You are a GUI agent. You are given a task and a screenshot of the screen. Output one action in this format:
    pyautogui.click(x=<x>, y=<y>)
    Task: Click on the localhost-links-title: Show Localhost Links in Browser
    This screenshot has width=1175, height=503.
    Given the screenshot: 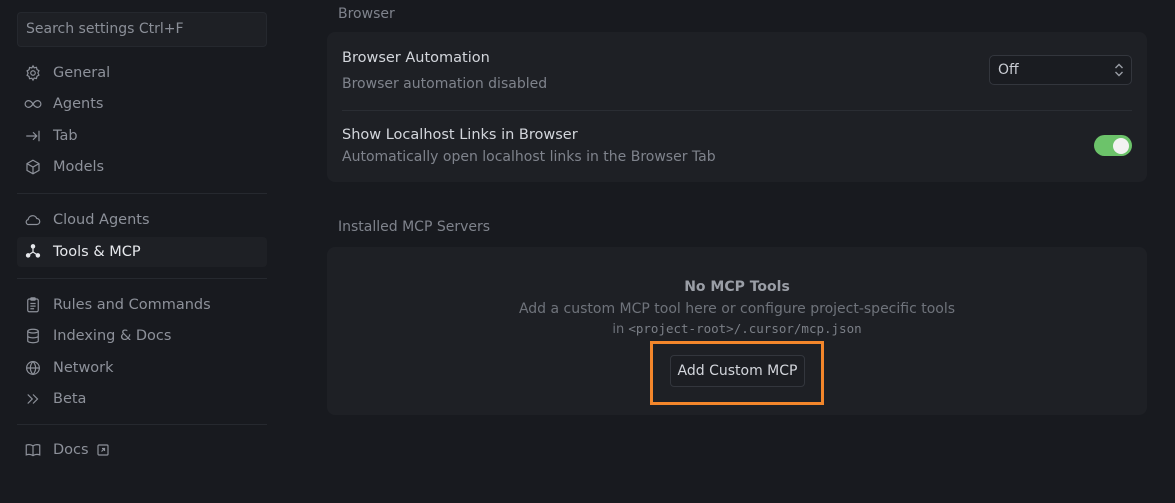 What is the action you would take?
    pyautogui.click(x=460, y=135)
    